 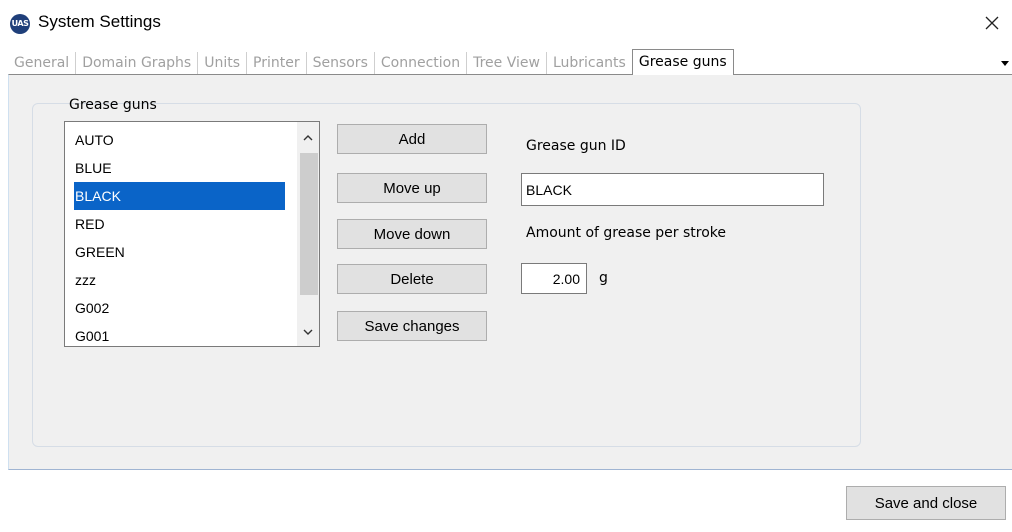 I want to click on amount-per-stroke-label: Amount of grease per stroke, so click(x=626, y=233).